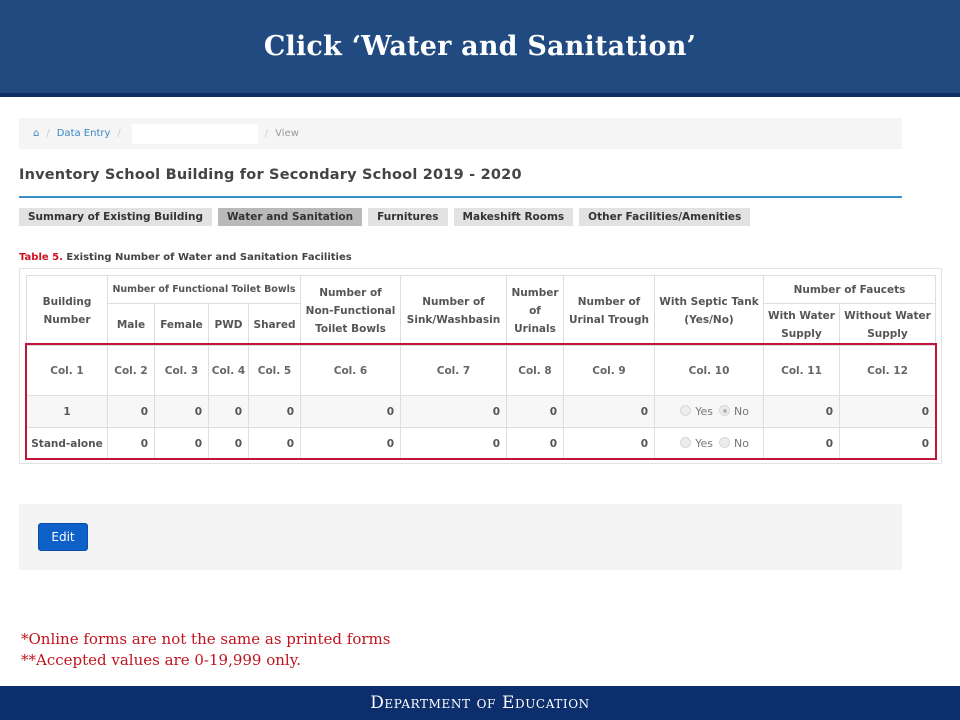  Describe the element at coordinates (513, 217) in the screenshot. I see `tab-makeshift-rooms: Makeshift Rooms` at that location.